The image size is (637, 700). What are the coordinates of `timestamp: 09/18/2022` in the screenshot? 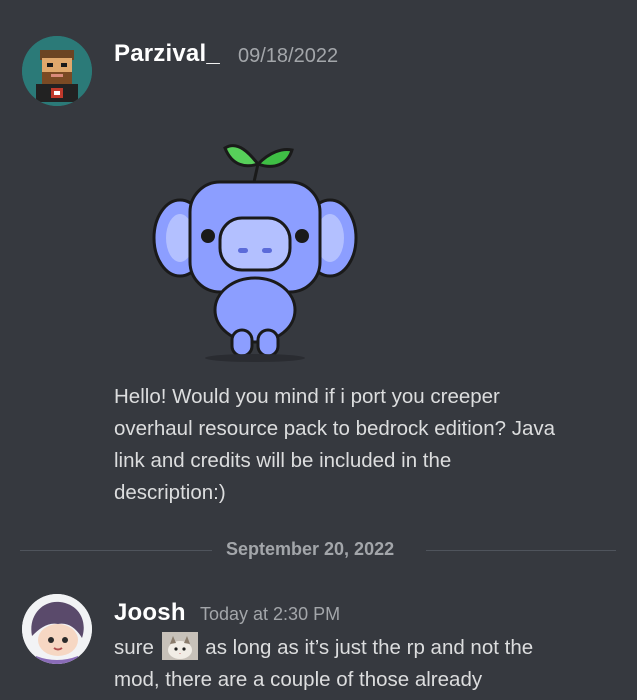 It's located at (288, 56).